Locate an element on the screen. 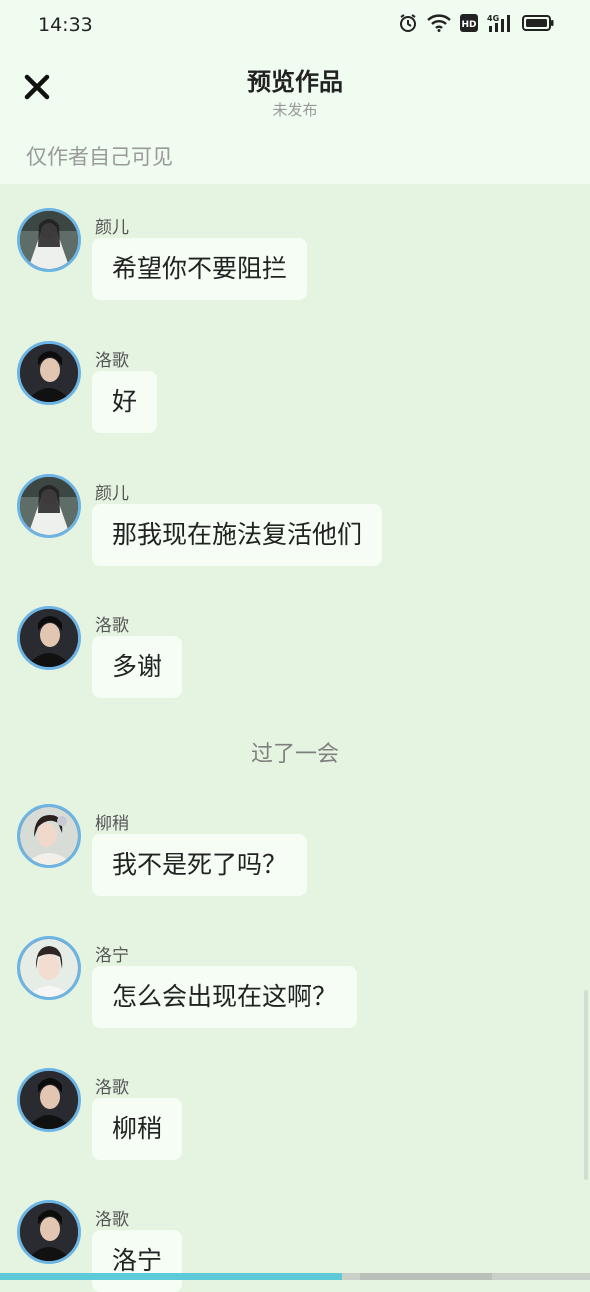 The image size is (590, 1292). status-time: 14:33 is located at coordinates (65, 25).